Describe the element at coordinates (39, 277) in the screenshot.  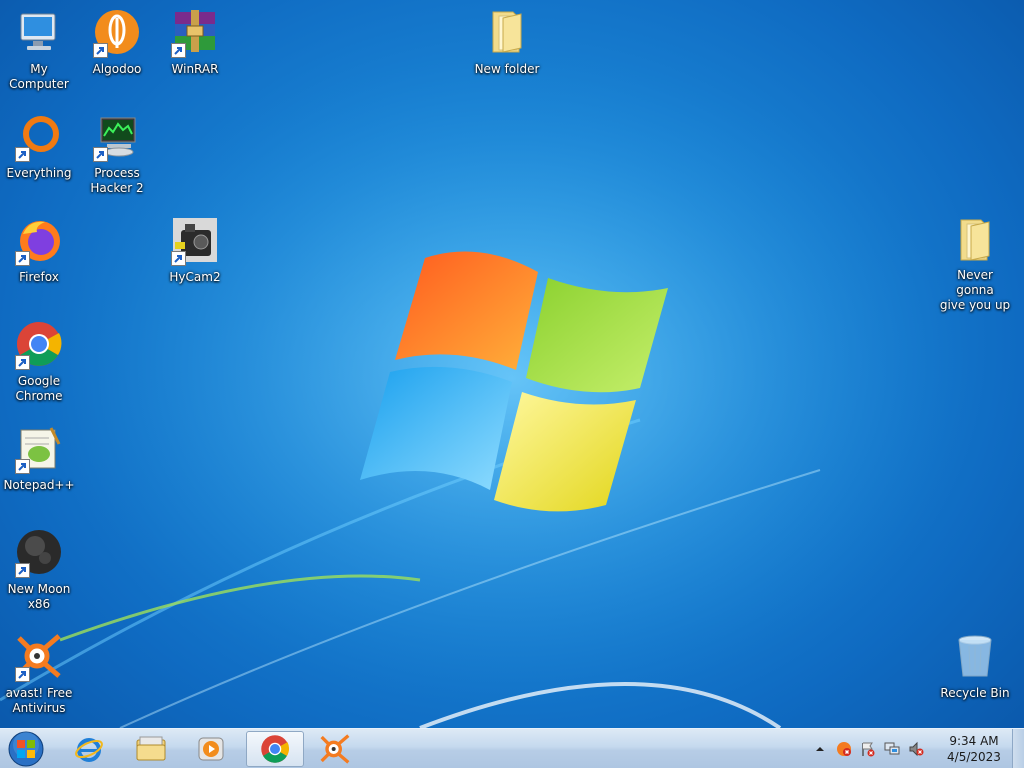
I see `desktop-icon-label: Firefox` at that location.